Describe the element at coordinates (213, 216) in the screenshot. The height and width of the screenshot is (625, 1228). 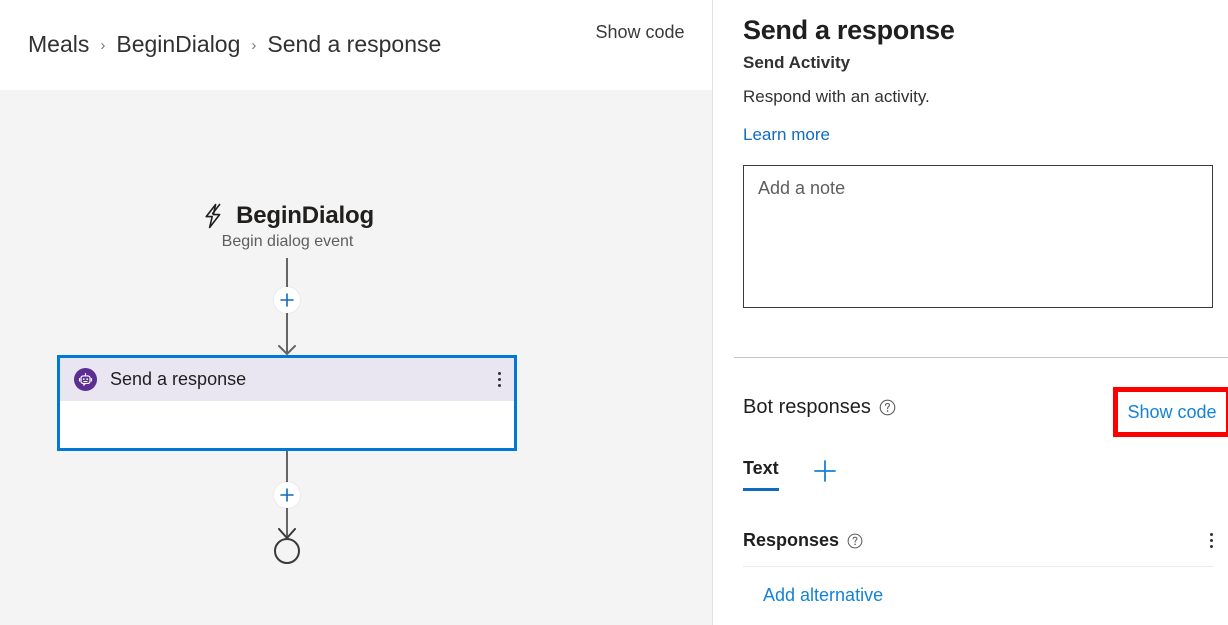
I see `lightning-bolt-icon` at that location.